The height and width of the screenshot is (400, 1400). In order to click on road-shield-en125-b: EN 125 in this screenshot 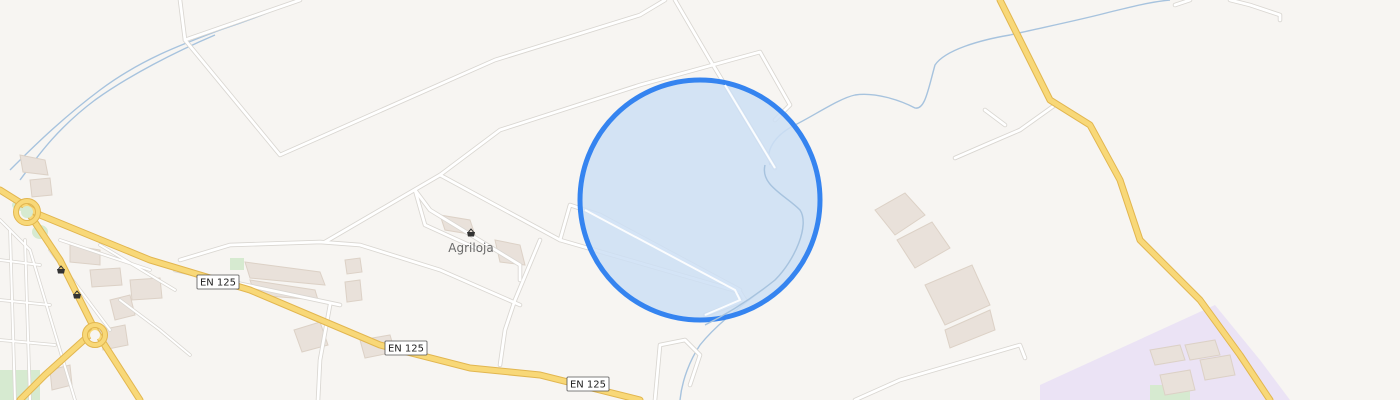, I will do `click(406, 348)`.